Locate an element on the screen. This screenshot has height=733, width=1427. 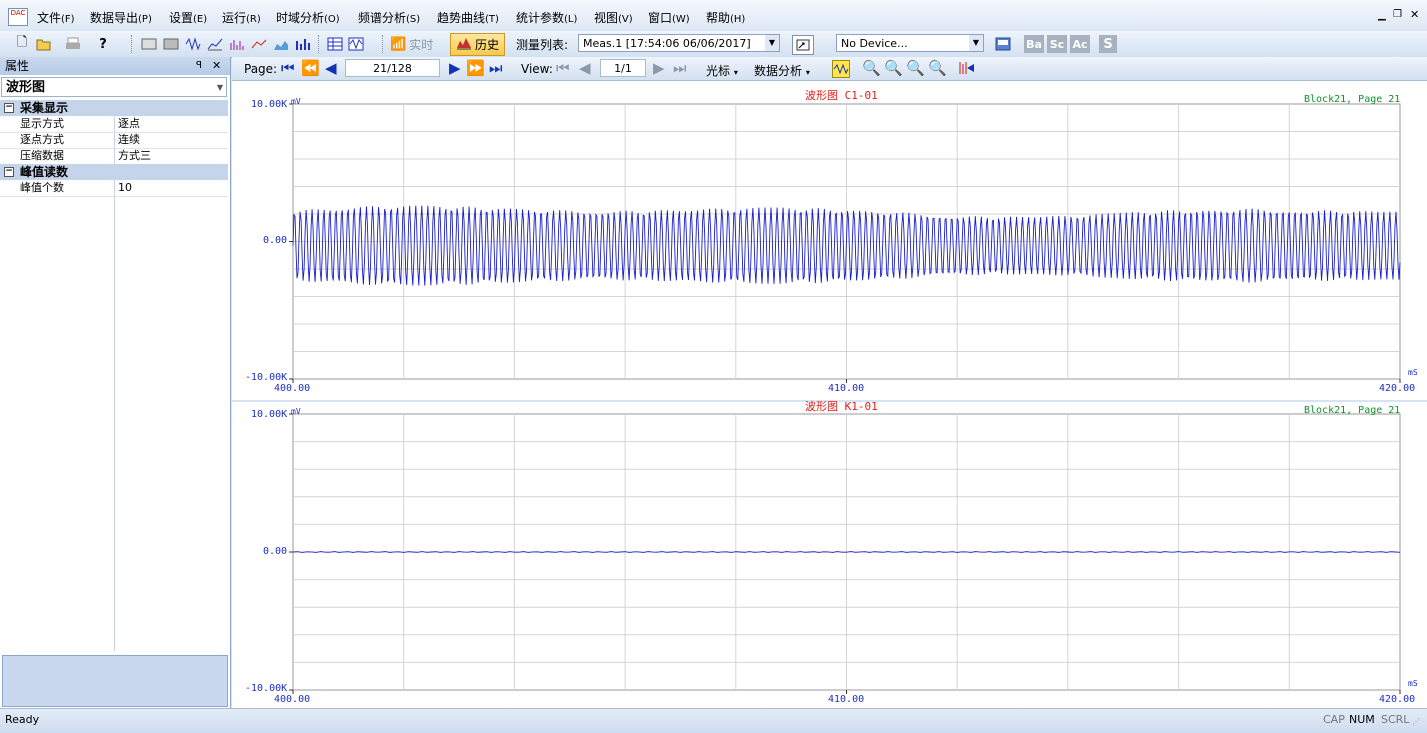
new-file-icon: 🗋 is located at coordinates (22, 44).